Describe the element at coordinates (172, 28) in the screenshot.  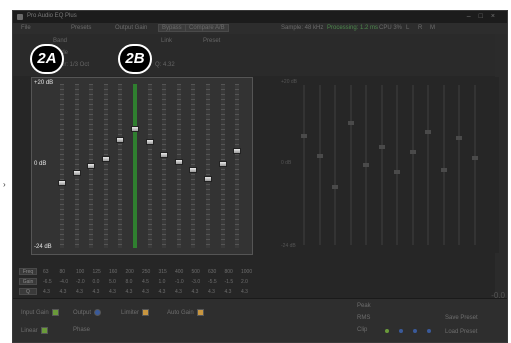
I see `bypass-button: Bypass` at that location.